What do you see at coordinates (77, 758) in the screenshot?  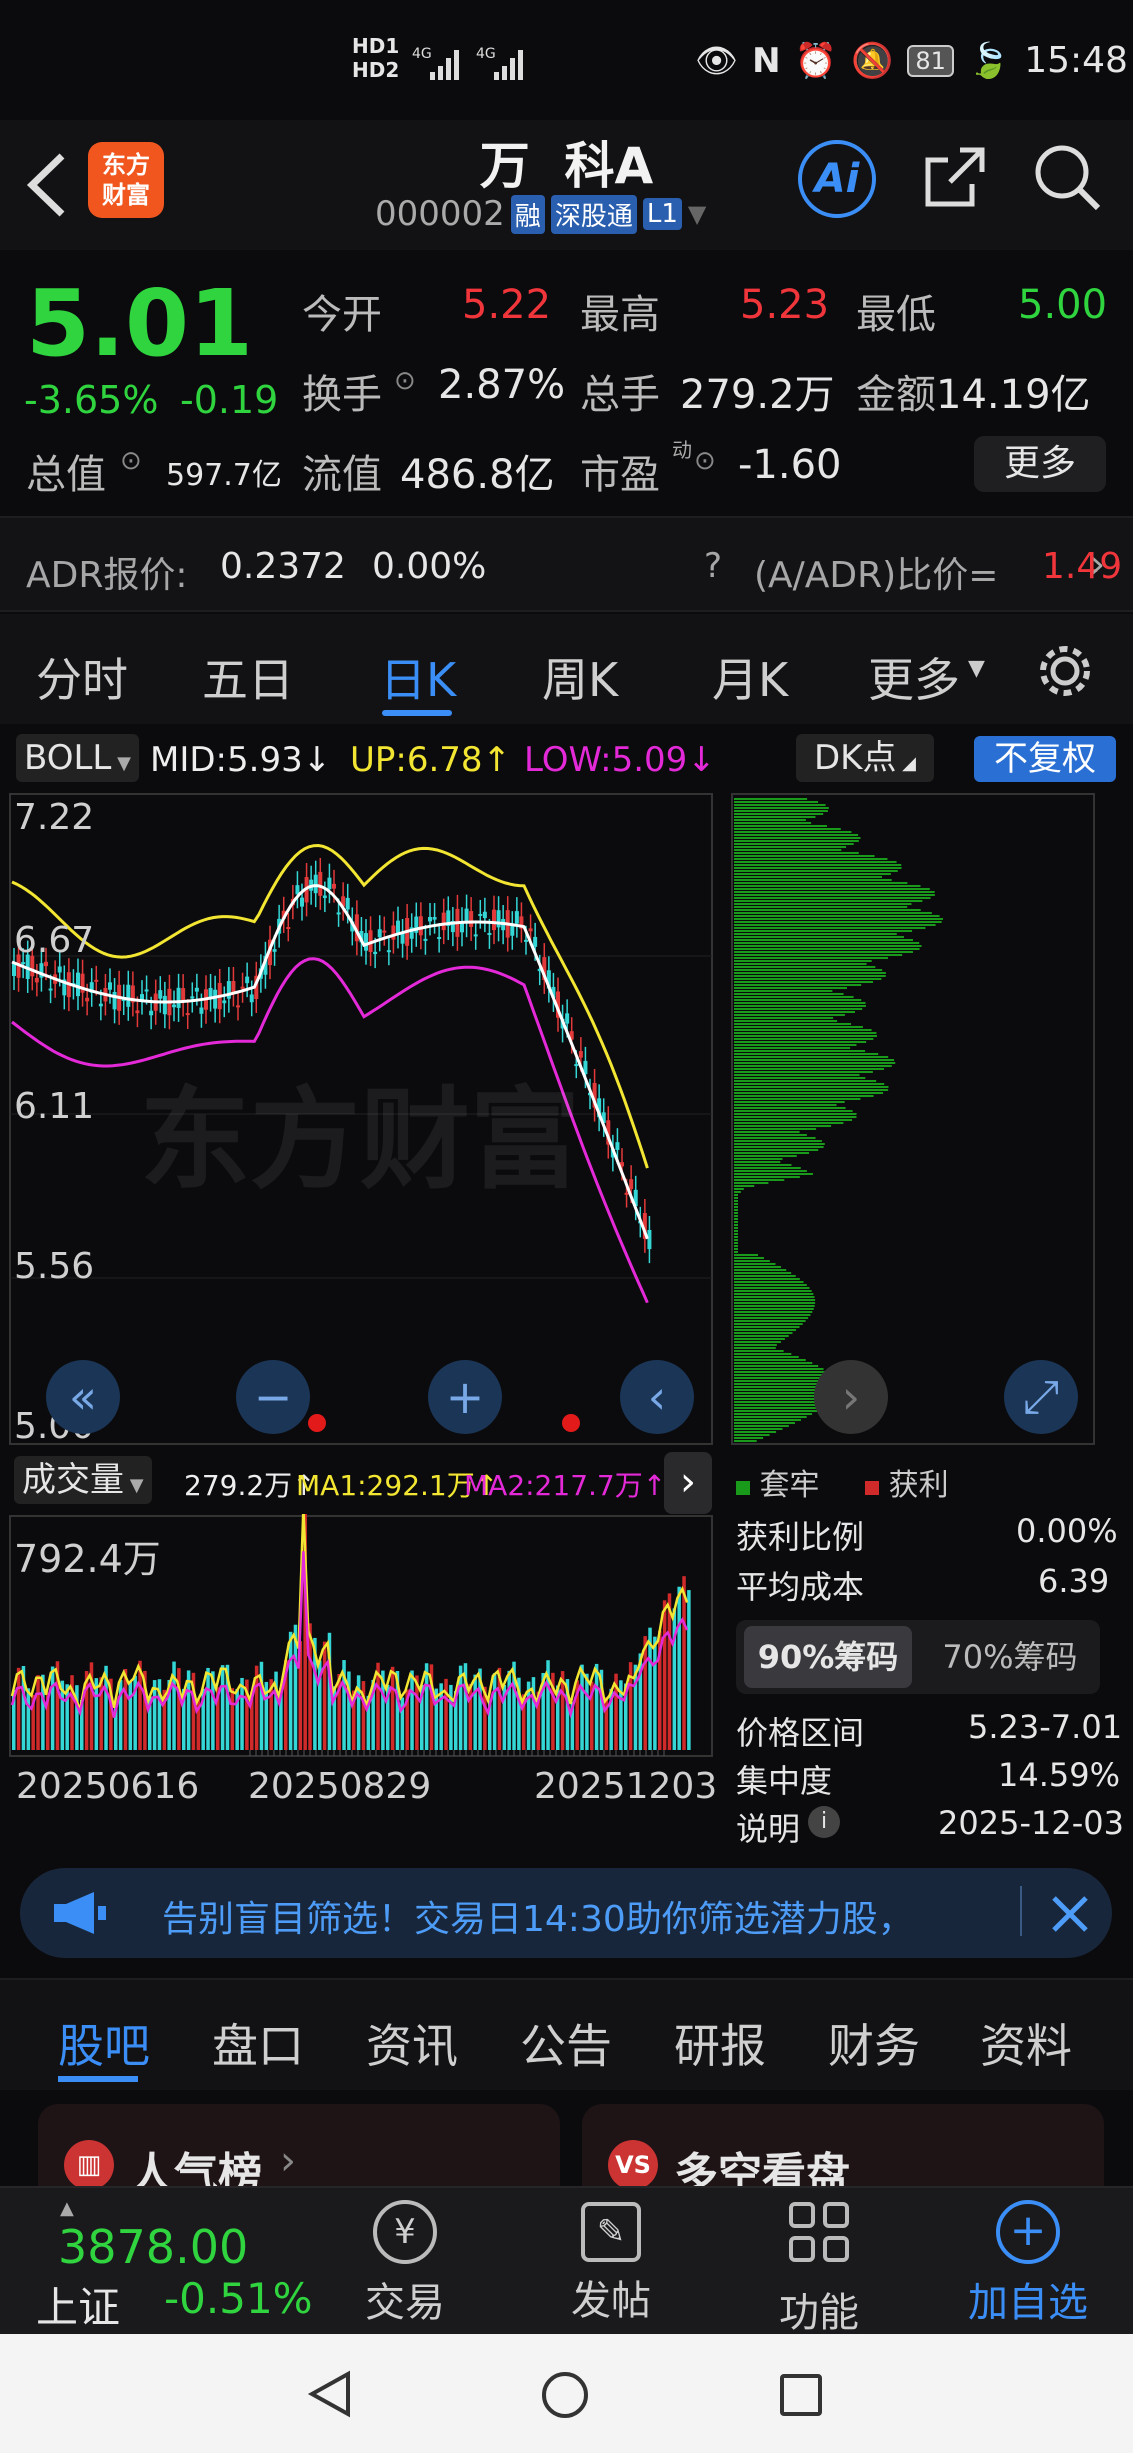 I see `indicator-select: BOLL ▼` at bounding box center [77, 758].